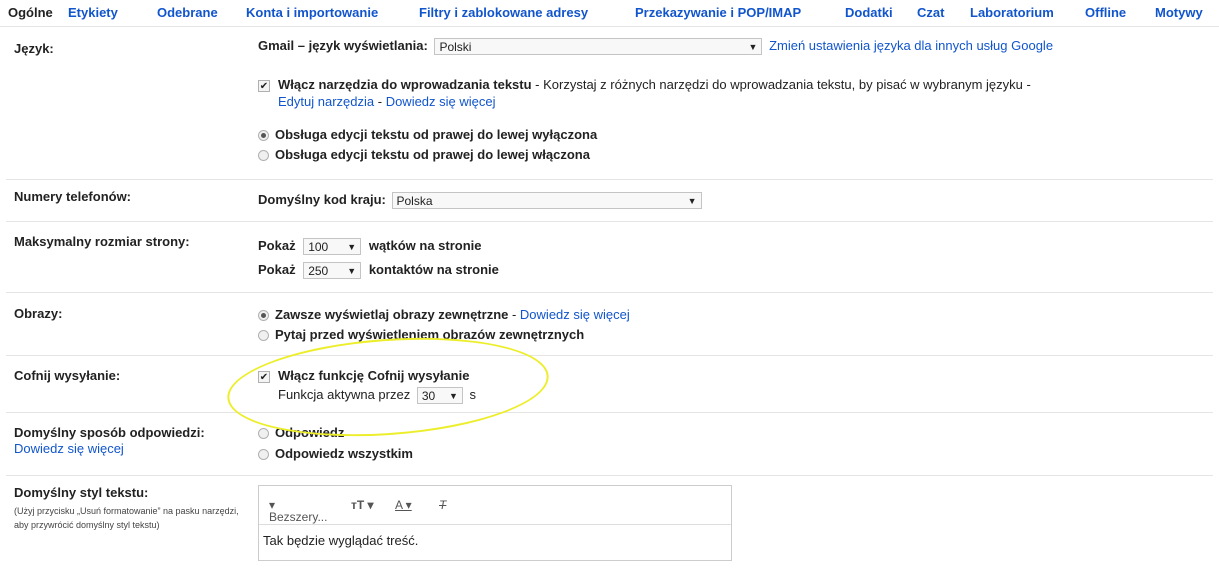 The height and width of the screenshot is (580, 1219). I want to click on rtl-off-radio, so click(263, 136).